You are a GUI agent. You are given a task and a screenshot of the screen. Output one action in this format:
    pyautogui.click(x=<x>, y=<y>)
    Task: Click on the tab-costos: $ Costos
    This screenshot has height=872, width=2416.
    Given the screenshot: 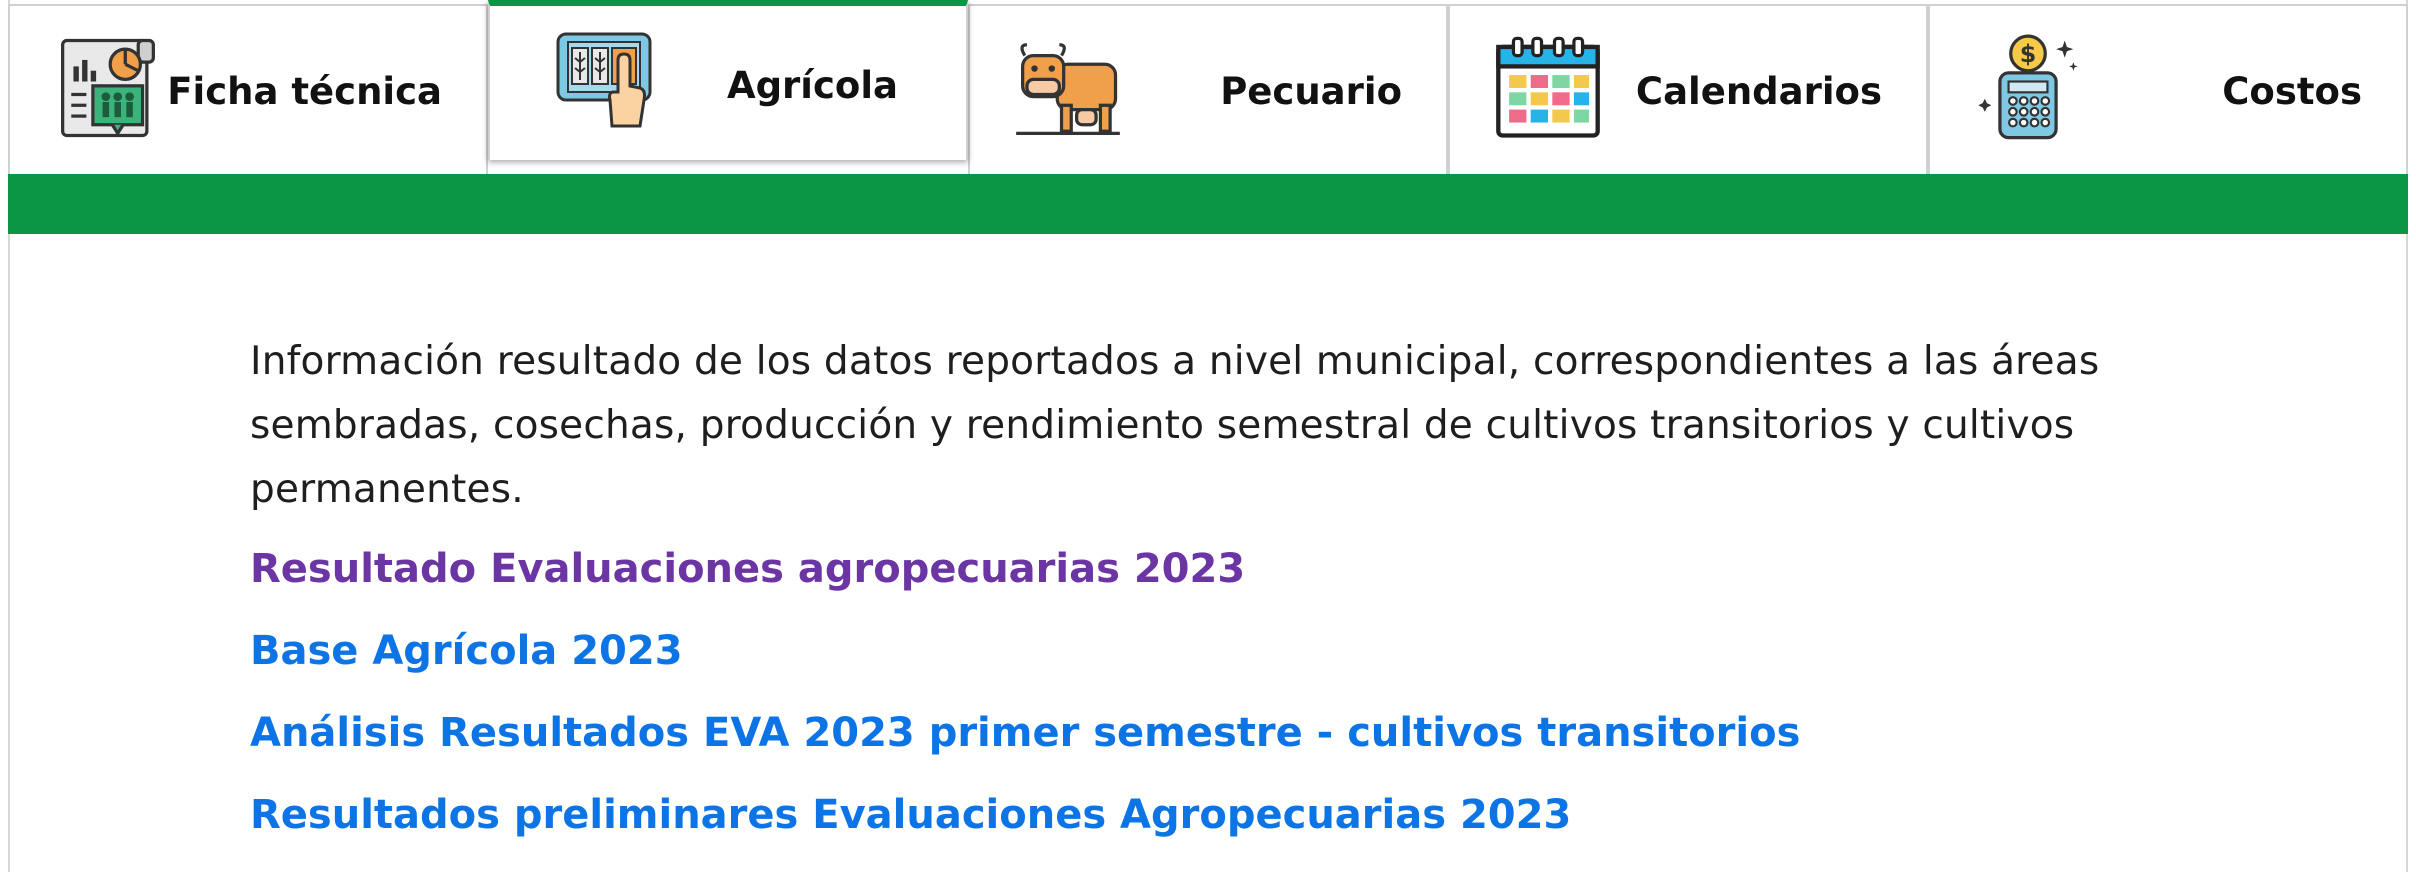 What is the action you would take?
    pyautogui.click(x=2168, y=89)
    